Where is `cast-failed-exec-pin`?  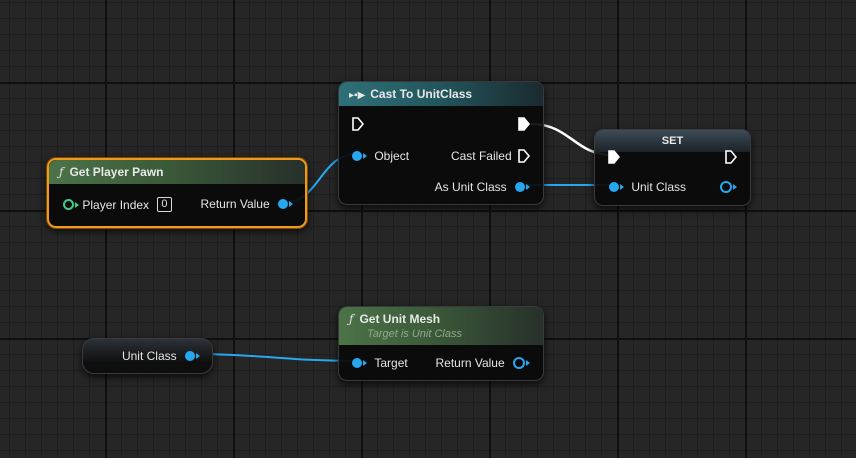 cast-failed-exec-pin is located at coordinates (524, 156).